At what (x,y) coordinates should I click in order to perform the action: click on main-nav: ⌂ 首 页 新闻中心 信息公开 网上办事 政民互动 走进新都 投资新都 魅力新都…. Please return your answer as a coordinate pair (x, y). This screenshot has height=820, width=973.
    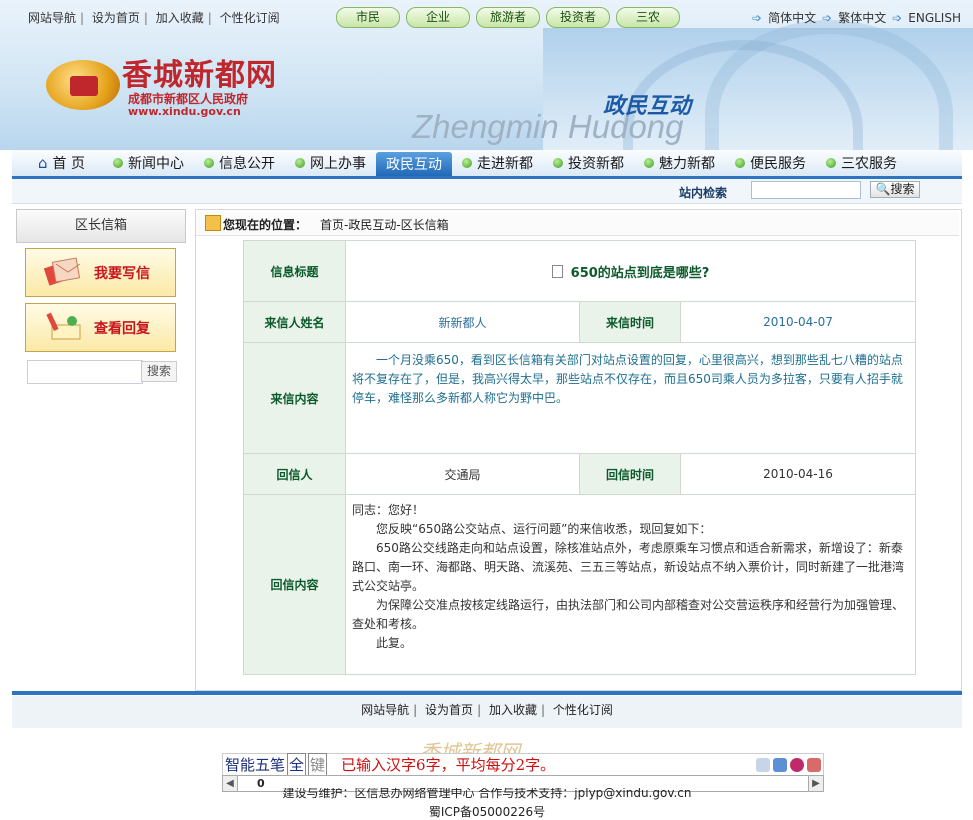
    Looking at the image, I should click on (487, 164).